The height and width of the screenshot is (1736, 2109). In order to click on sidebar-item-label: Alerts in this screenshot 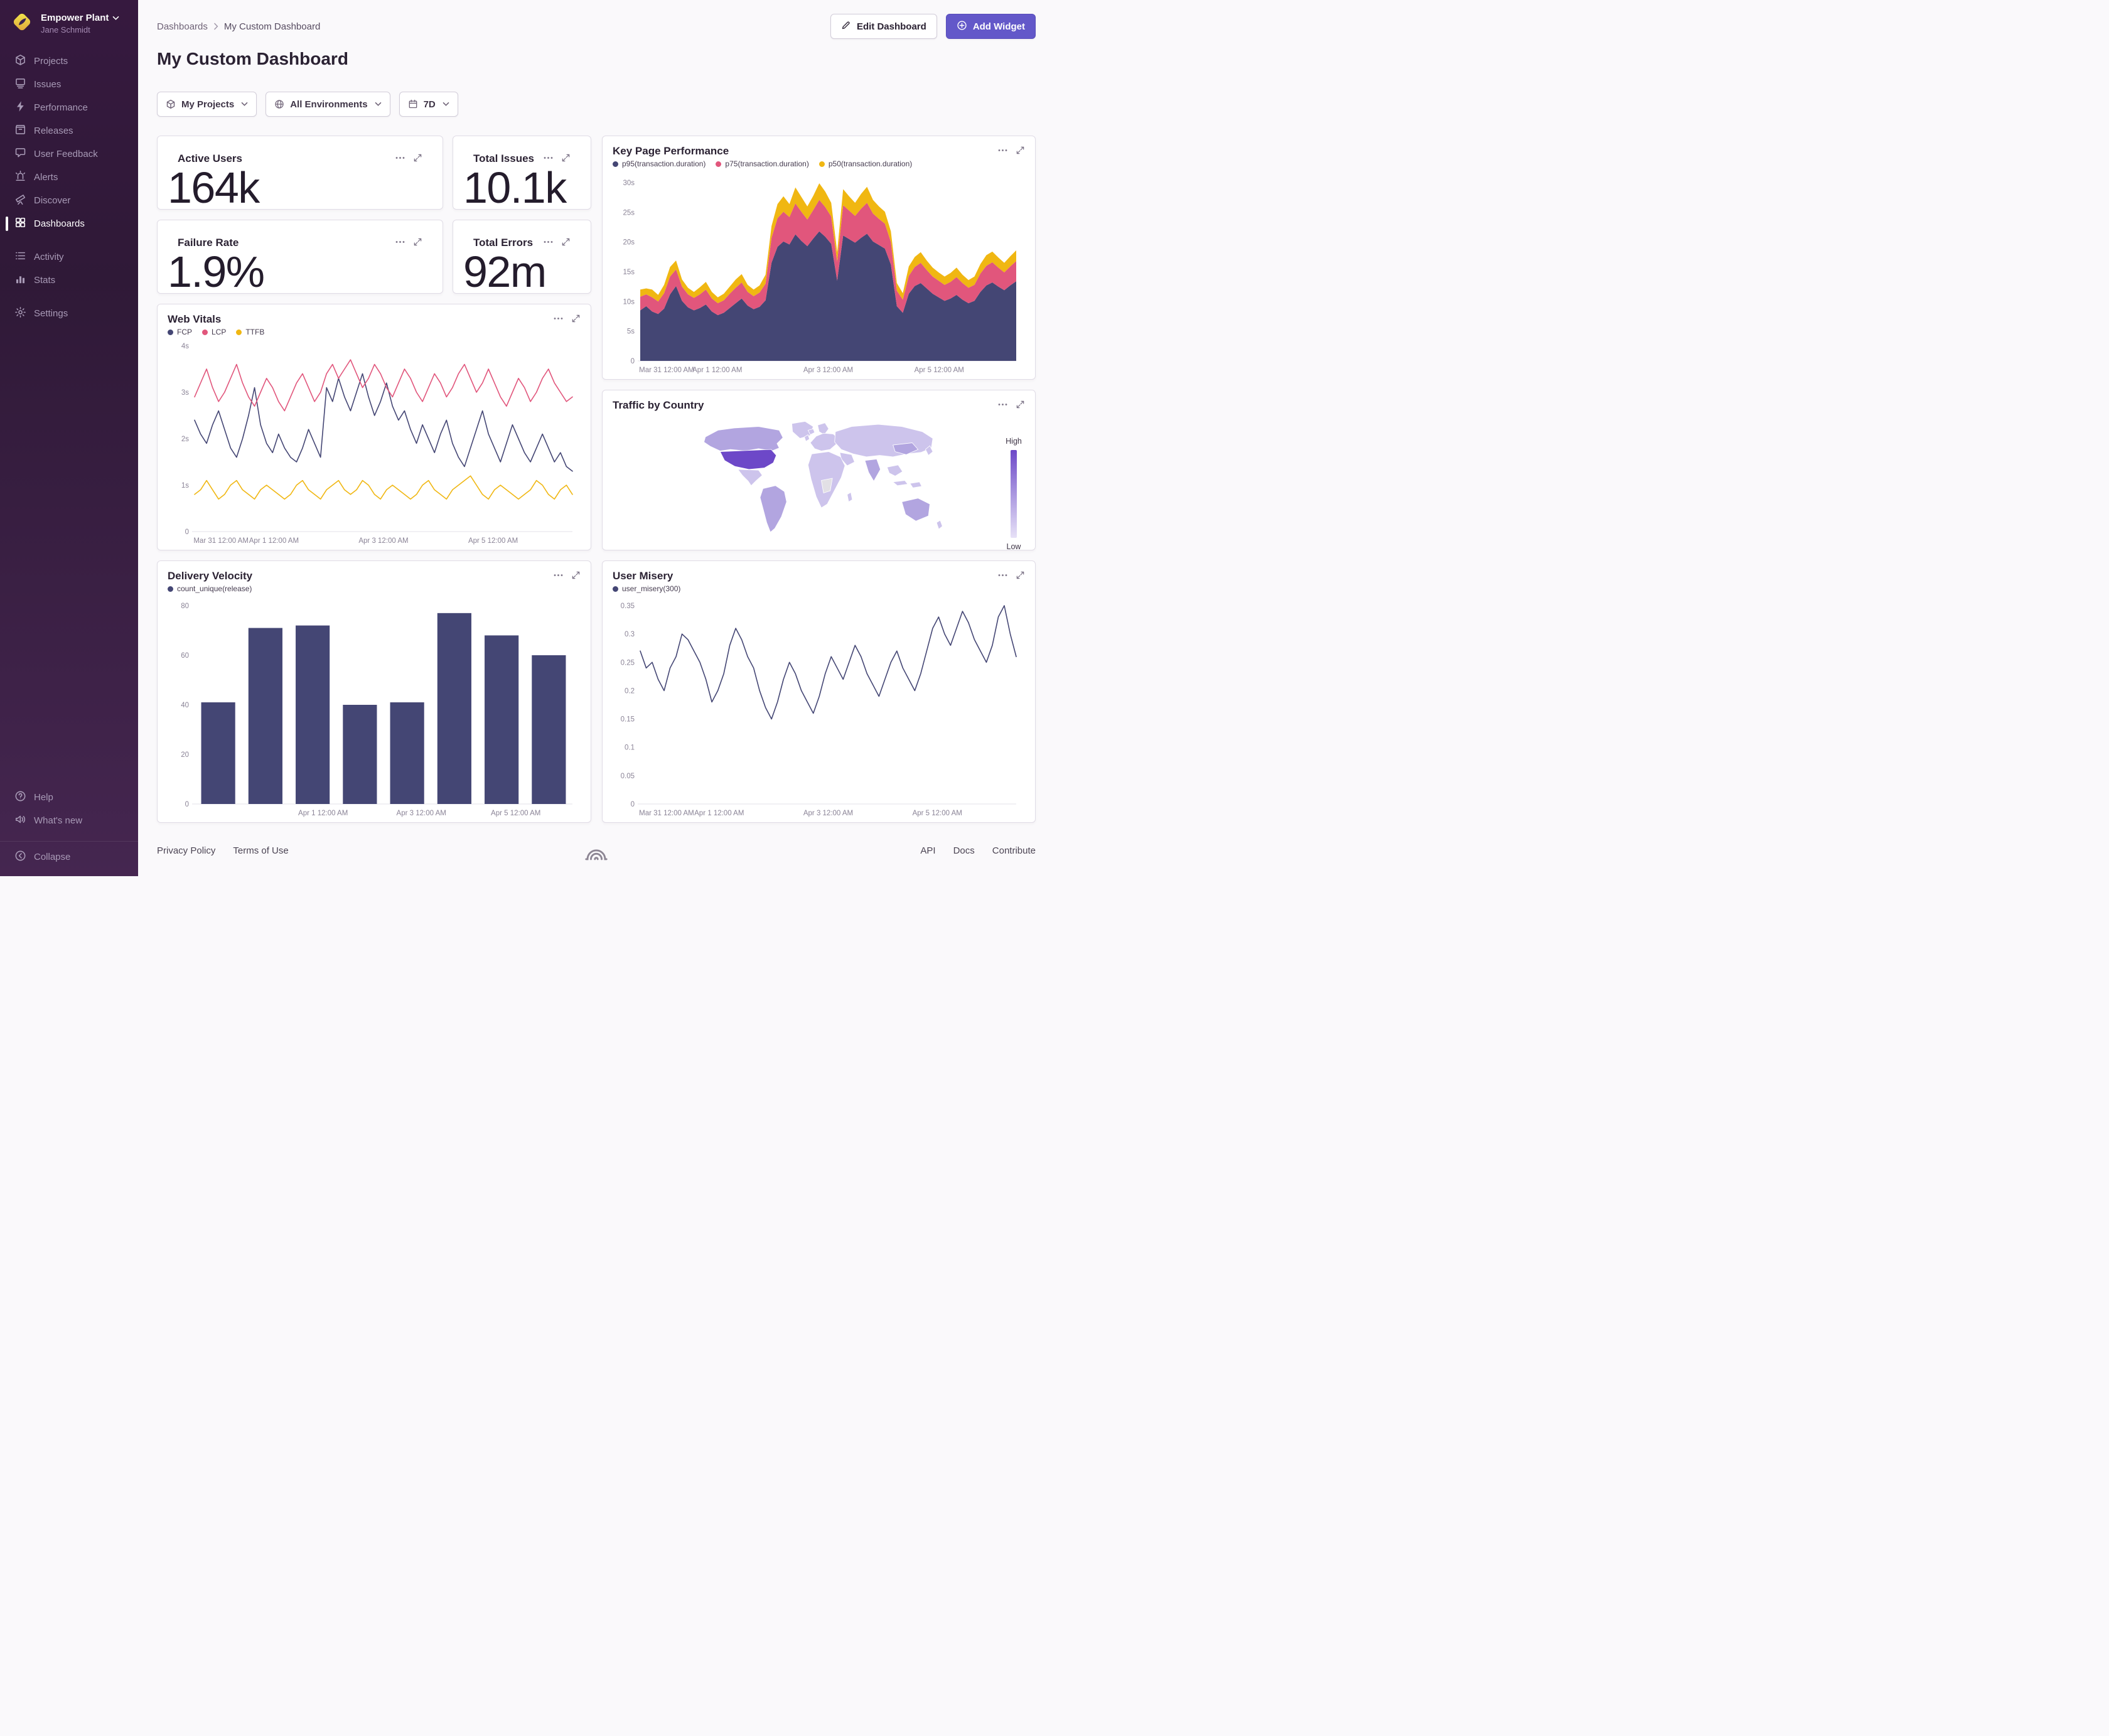, I will do `click(46, 177)`.